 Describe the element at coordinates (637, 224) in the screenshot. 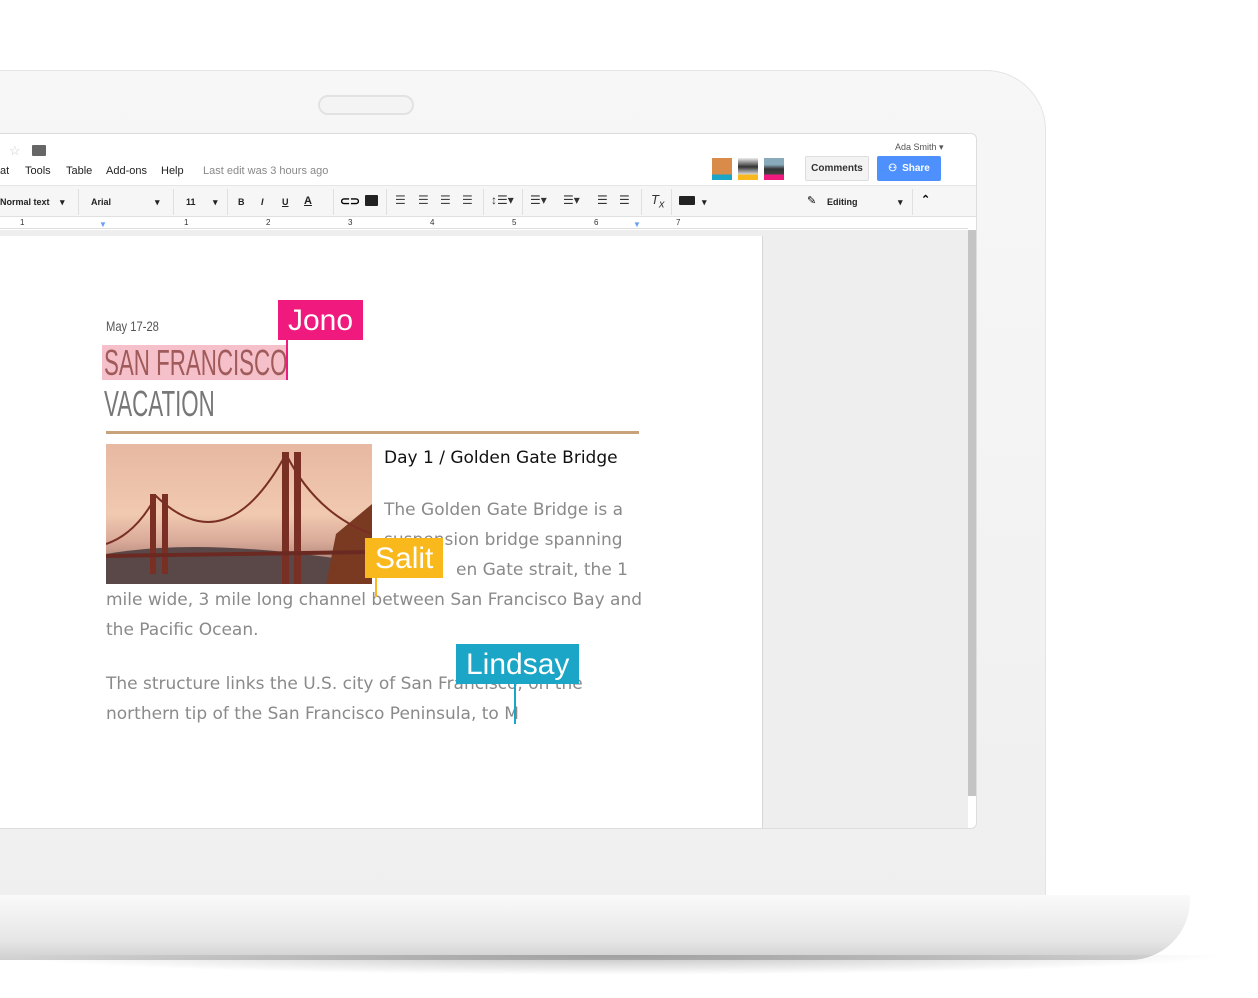

I see `right-indent-marker: ▼` at that location.